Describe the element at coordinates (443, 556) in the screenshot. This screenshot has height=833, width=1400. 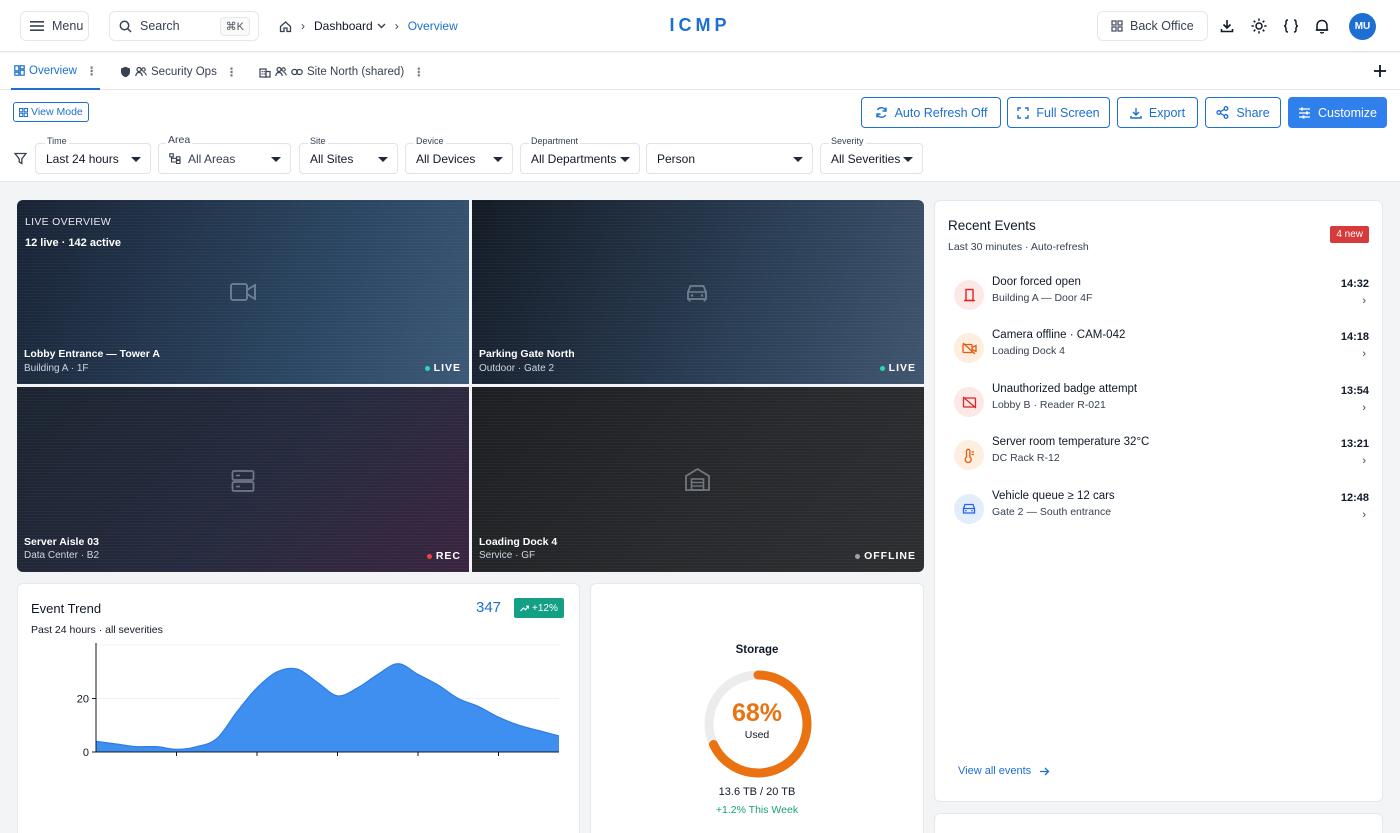
I see `camera-status: REC` at that location.